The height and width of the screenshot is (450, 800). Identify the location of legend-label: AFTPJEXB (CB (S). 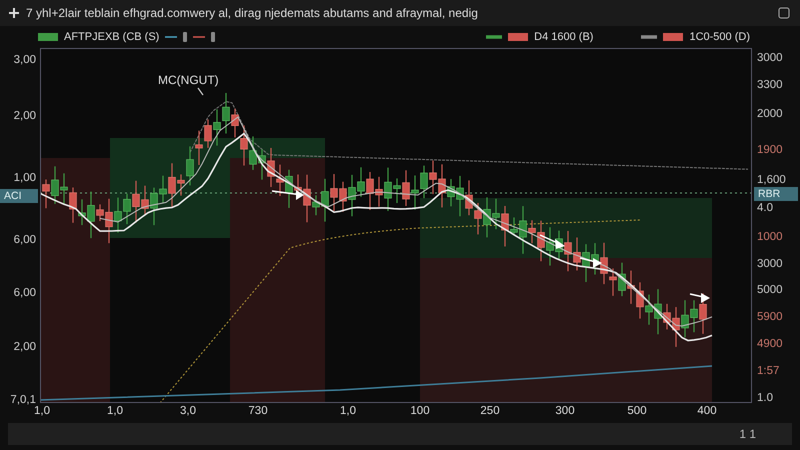
(112, 37).